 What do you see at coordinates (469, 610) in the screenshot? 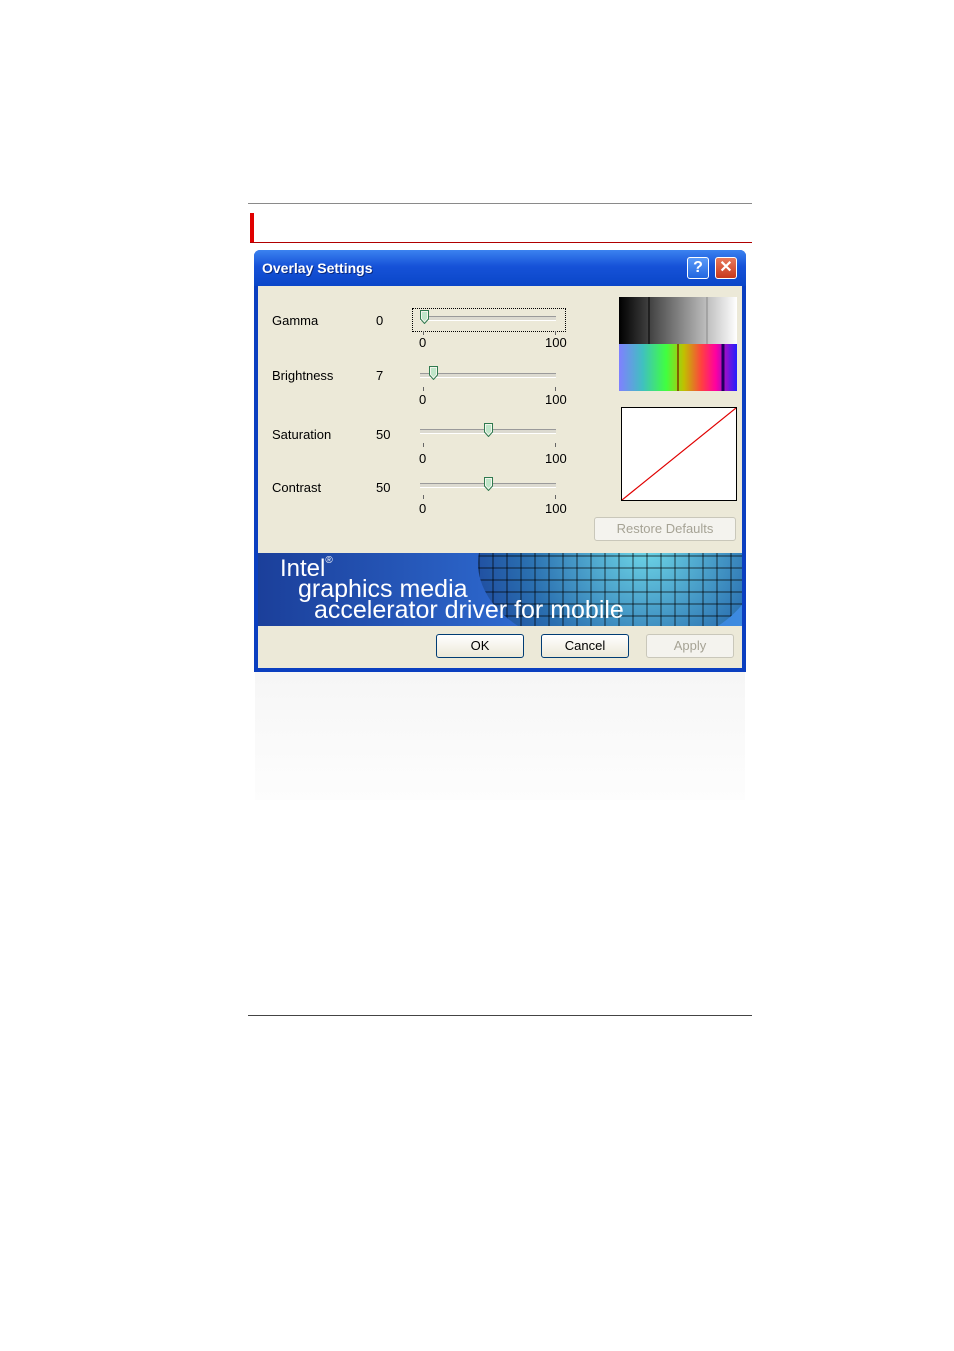
I see `banner-line-3: accelerator driver for mobile` at bounding box center [469, 610].